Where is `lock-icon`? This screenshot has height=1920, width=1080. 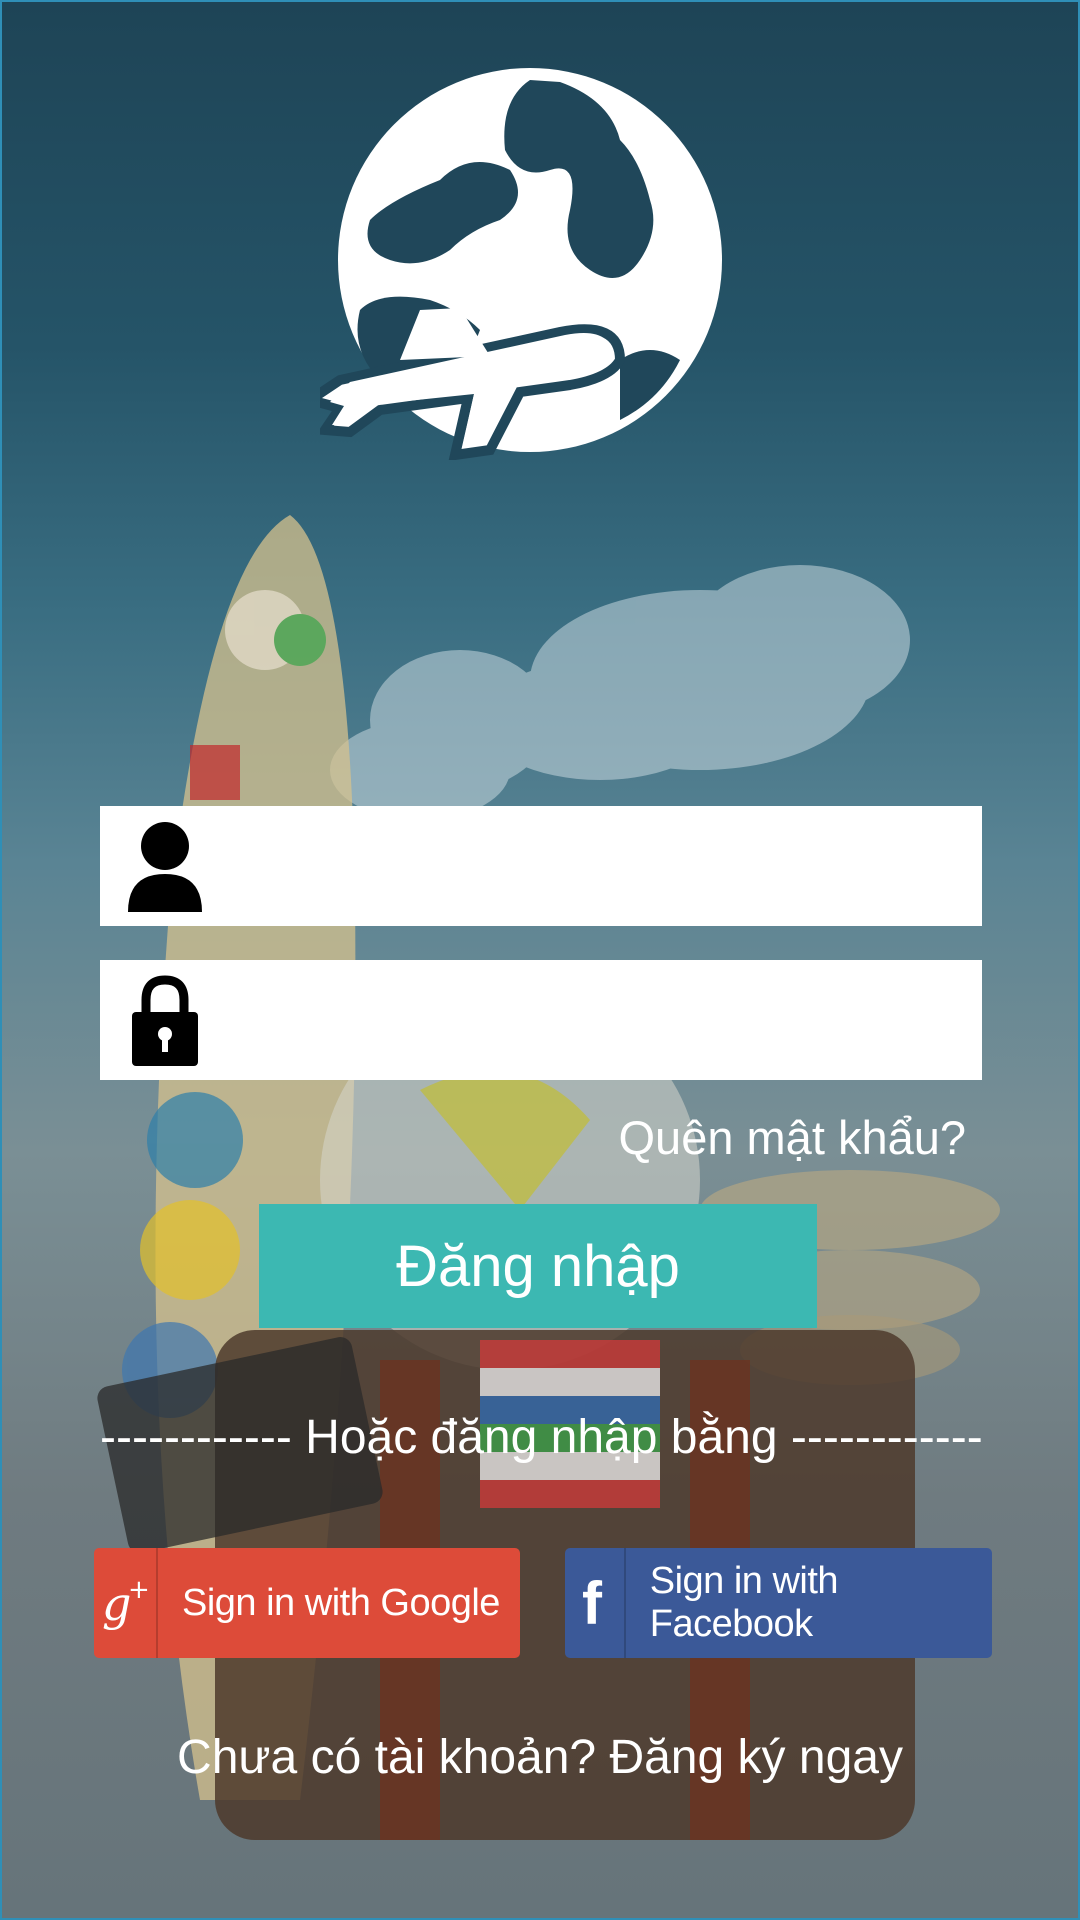
lock-icon is located at coordinates (165, 1020).